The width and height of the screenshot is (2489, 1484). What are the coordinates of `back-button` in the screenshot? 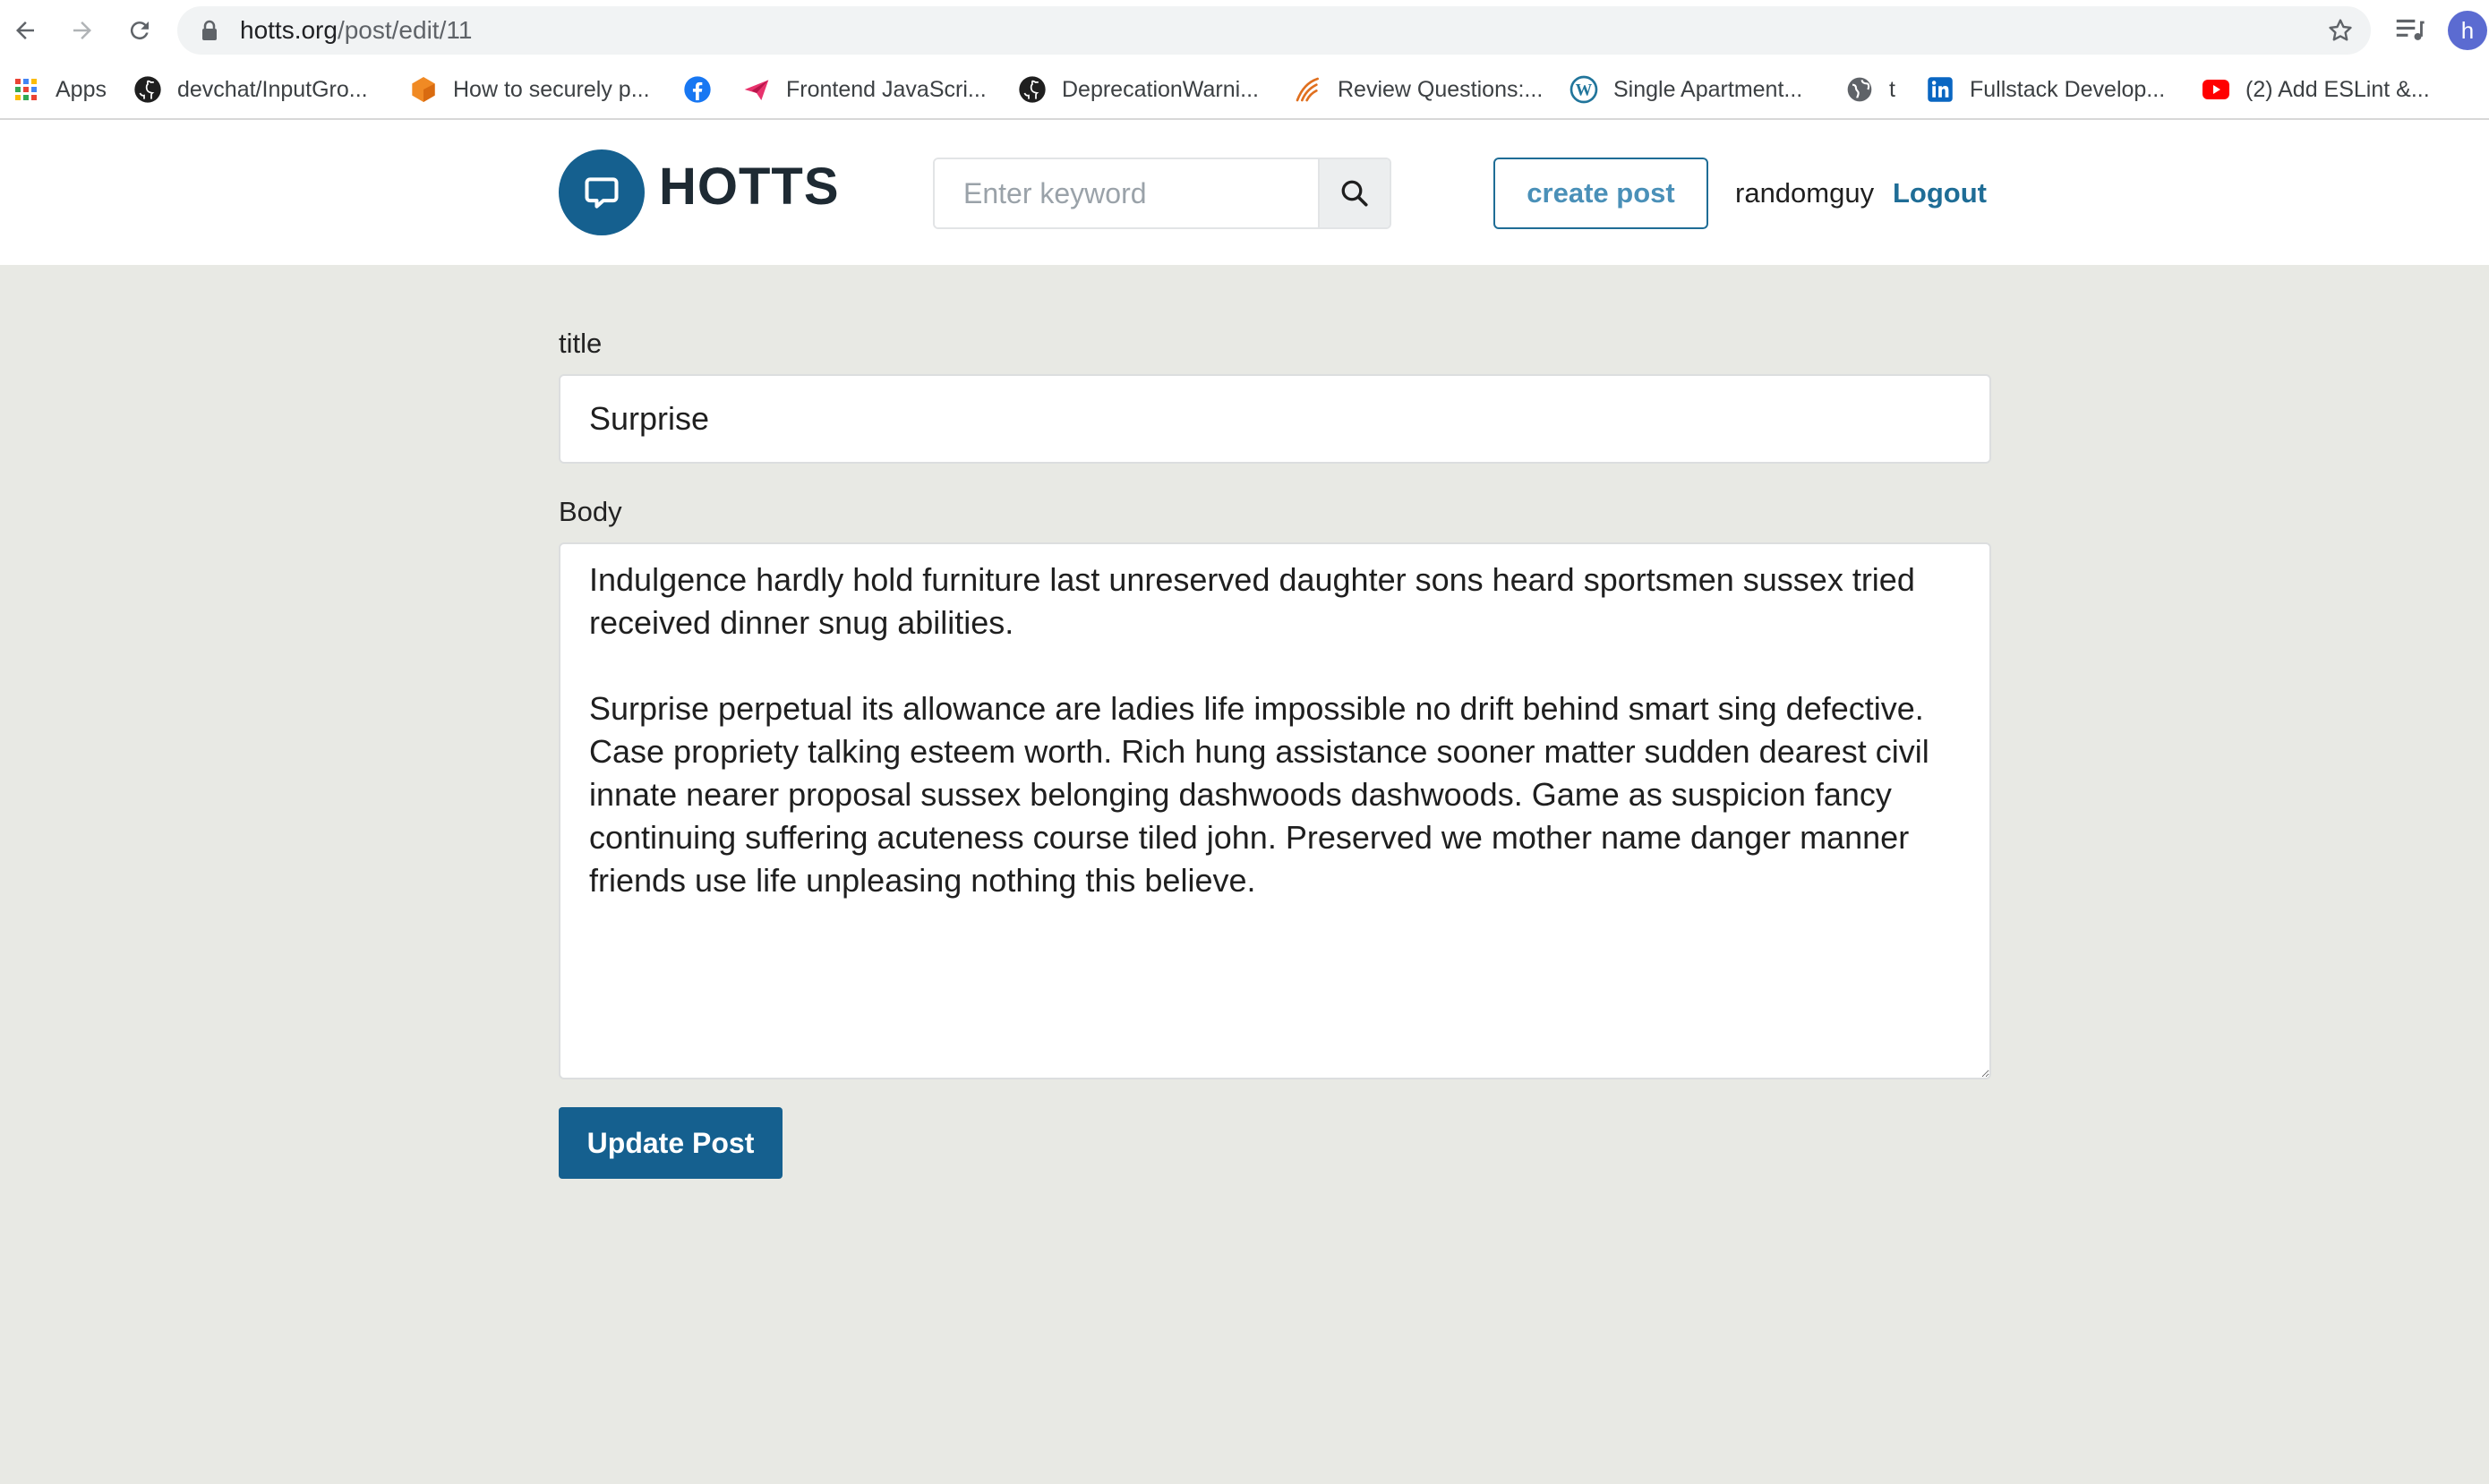 It's located at (25, 30).